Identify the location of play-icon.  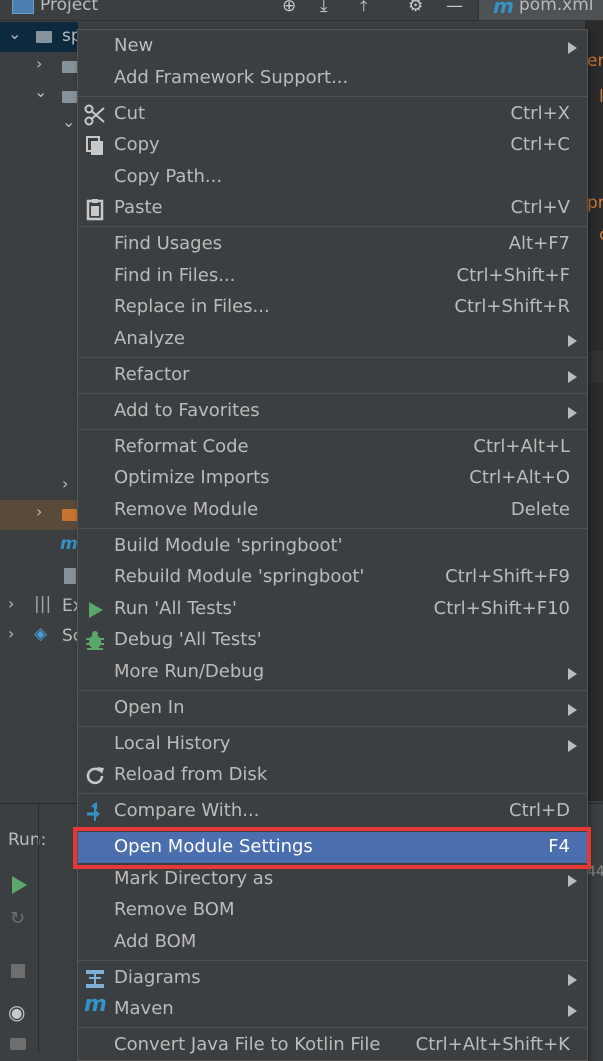
(19, 885).